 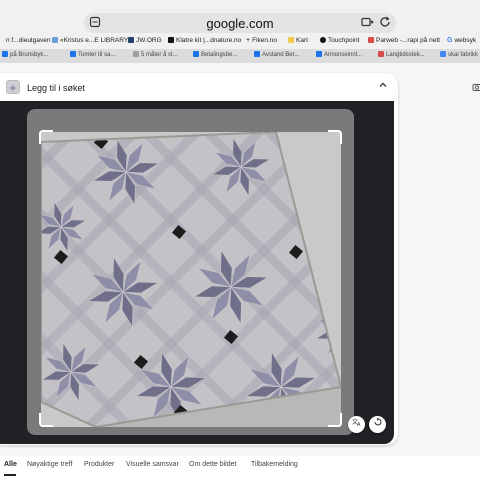 What do you see at coordinates (367, 23) in the screenshot?
I see `share-icon` at bounding box center [367, 23].